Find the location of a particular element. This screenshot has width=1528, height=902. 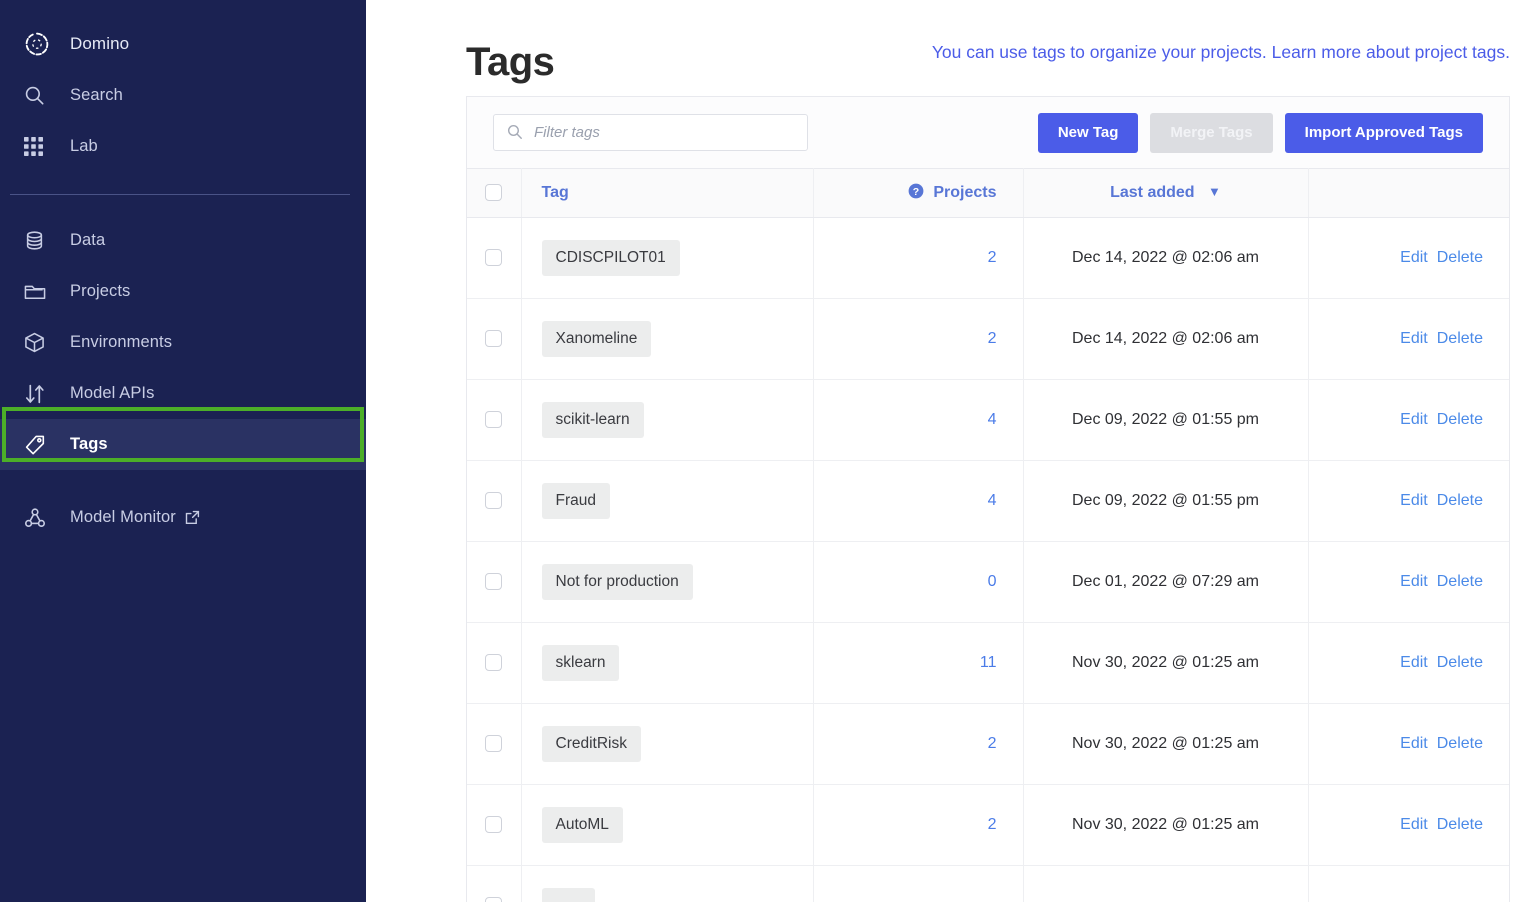

sidebar-item-label: Search is located at coordinates (96, 95).